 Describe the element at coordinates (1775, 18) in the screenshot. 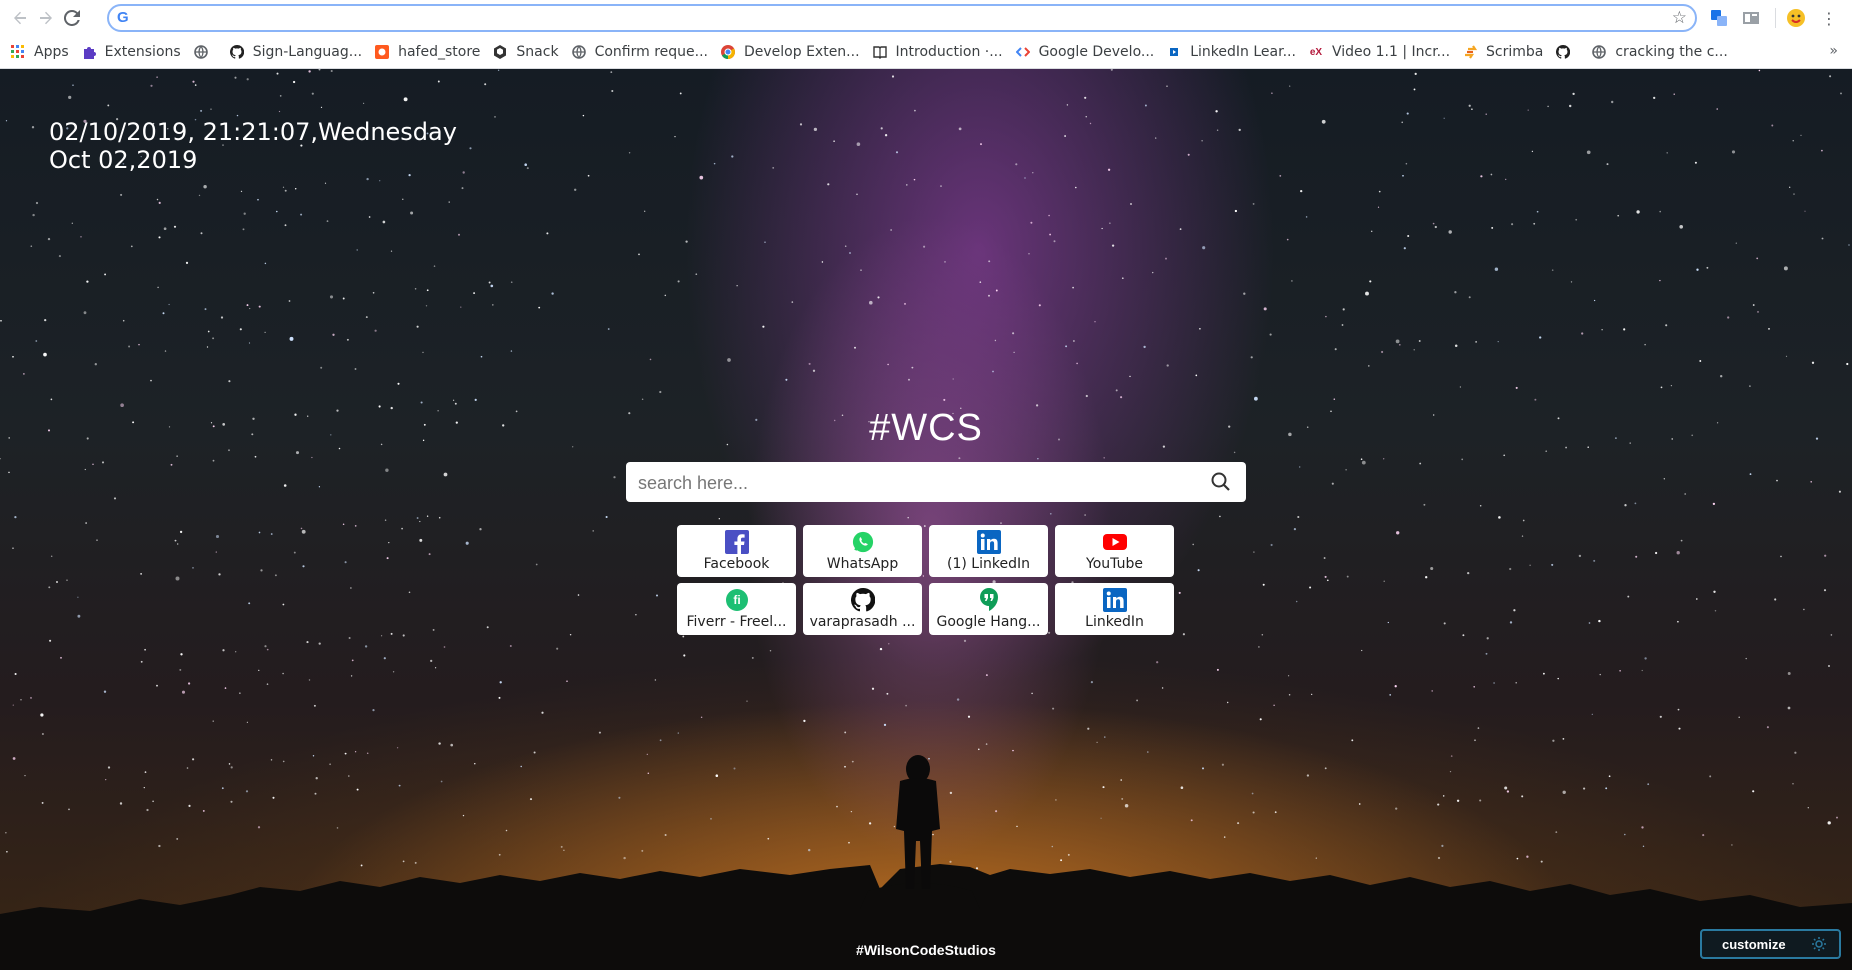

I see `toolbar-divider` at that location.